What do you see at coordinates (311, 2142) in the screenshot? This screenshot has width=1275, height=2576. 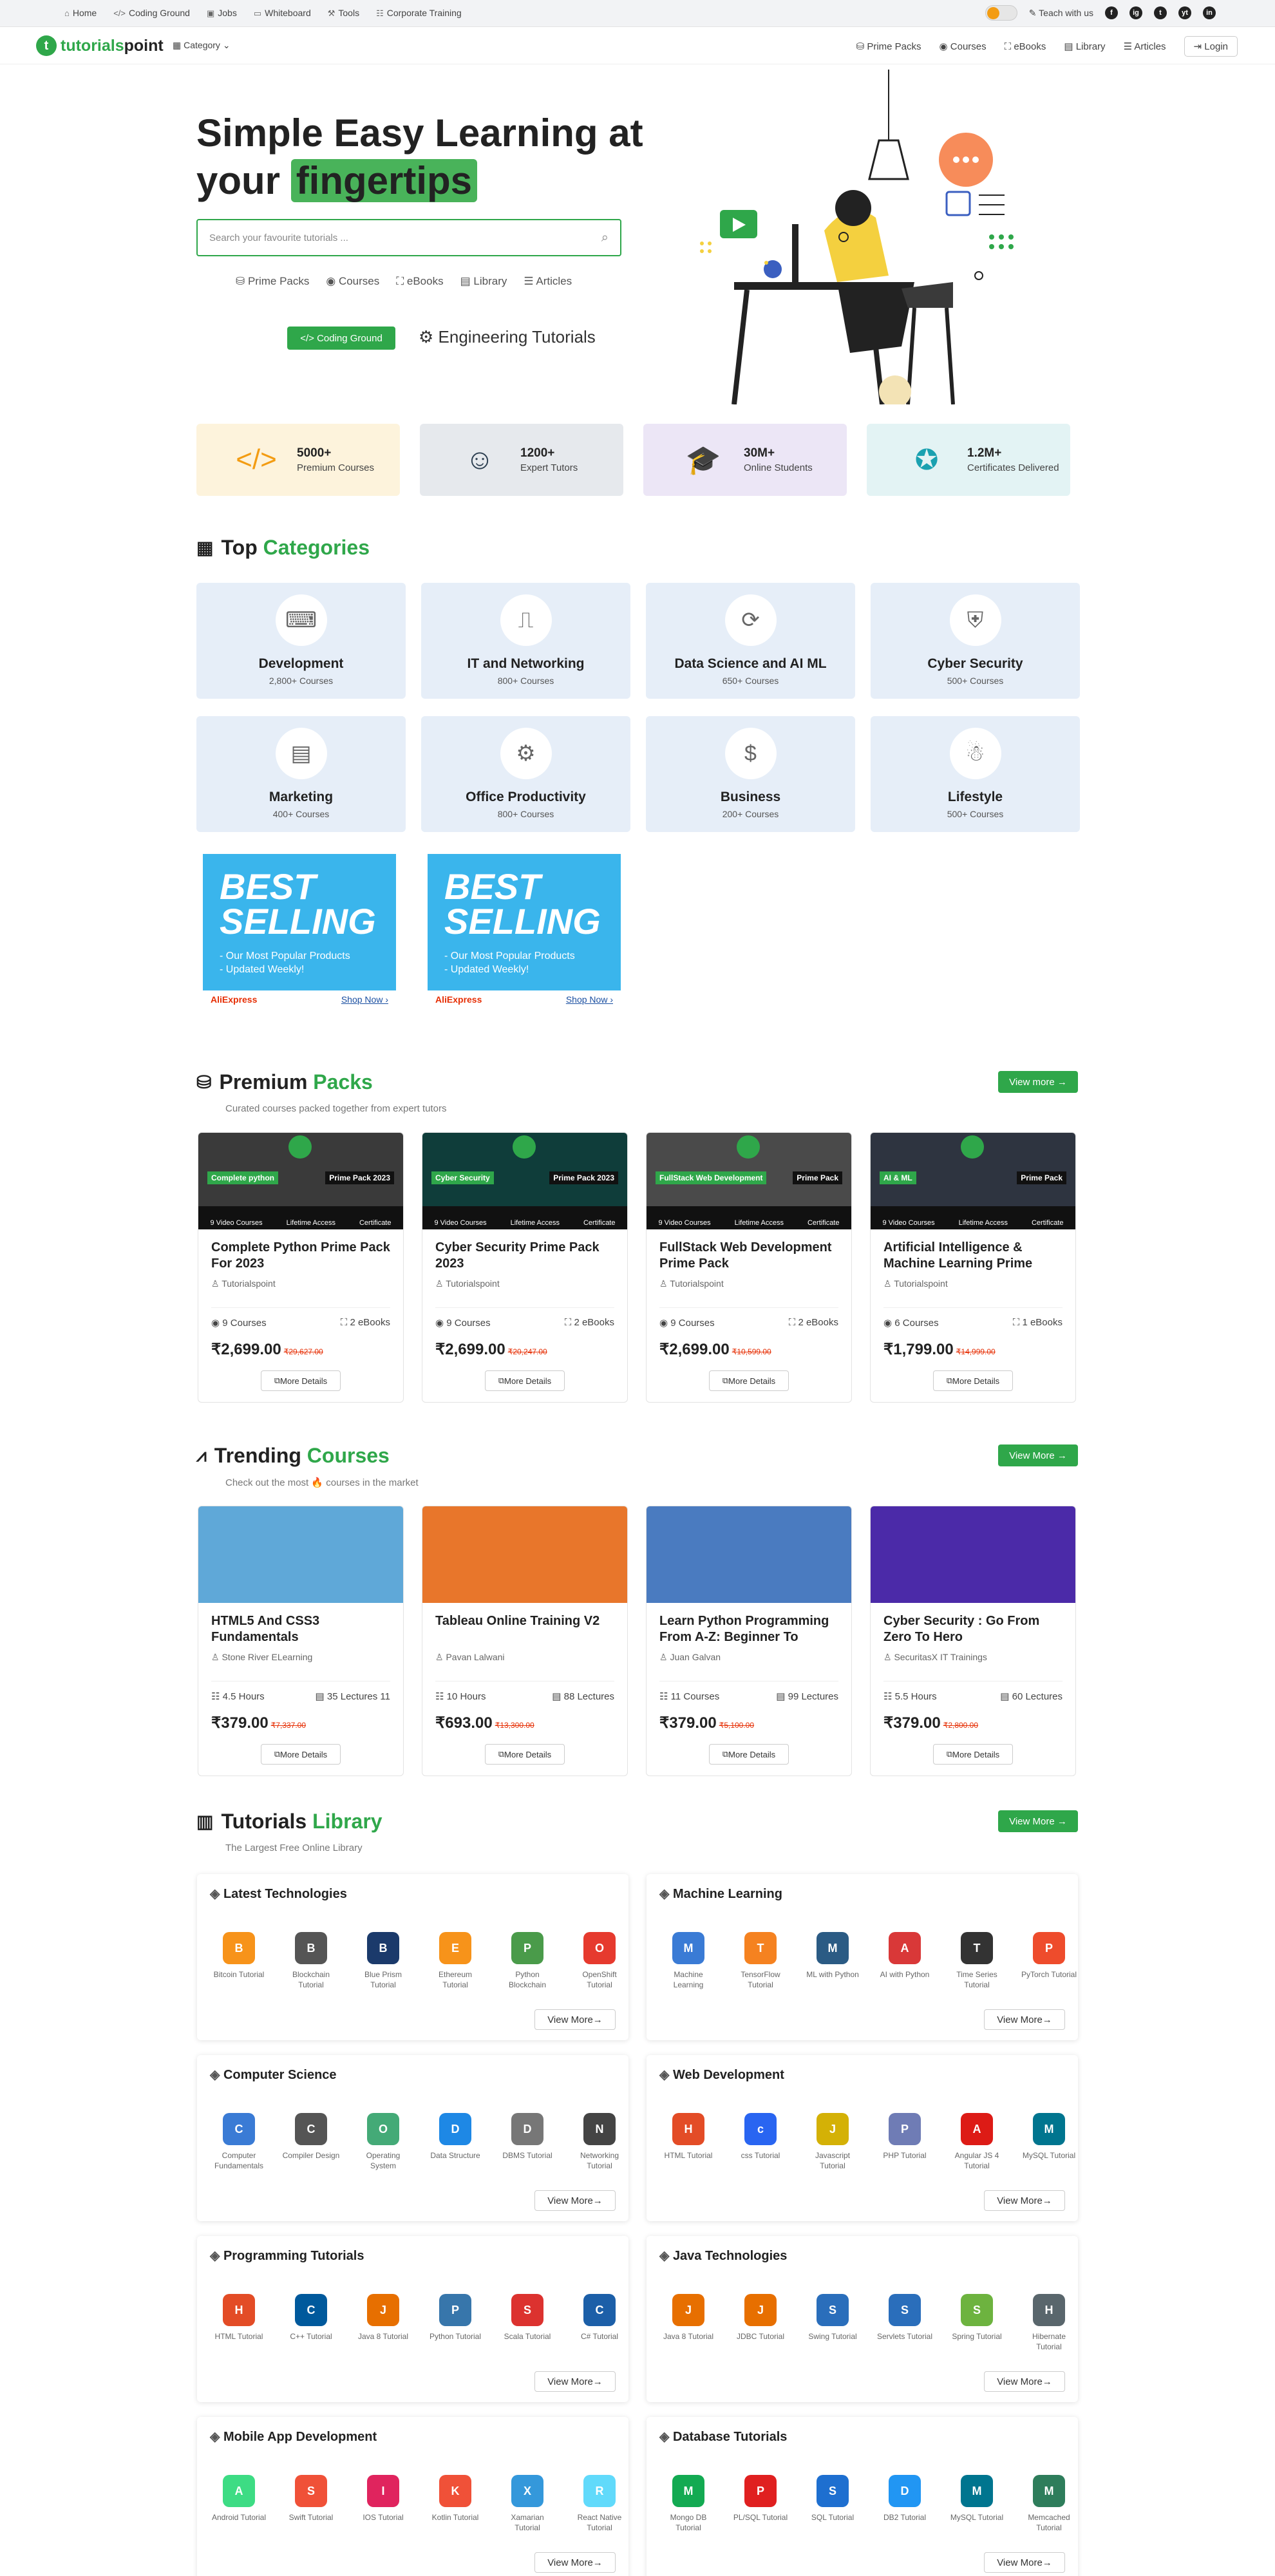 I see `tutorial-link: C Compiler Design` at bounding box center [311, 2142].